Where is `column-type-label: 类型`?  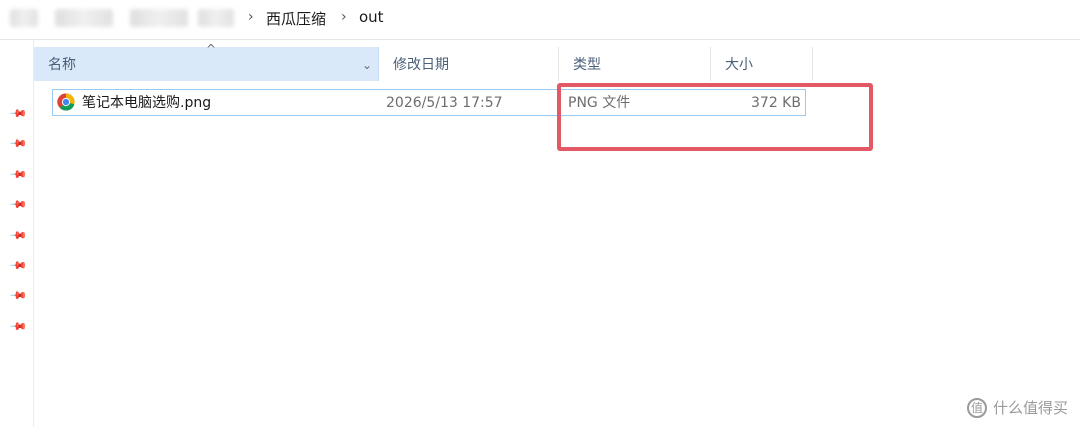
column-type-label: 类型 is located at coordinates (587, 65).